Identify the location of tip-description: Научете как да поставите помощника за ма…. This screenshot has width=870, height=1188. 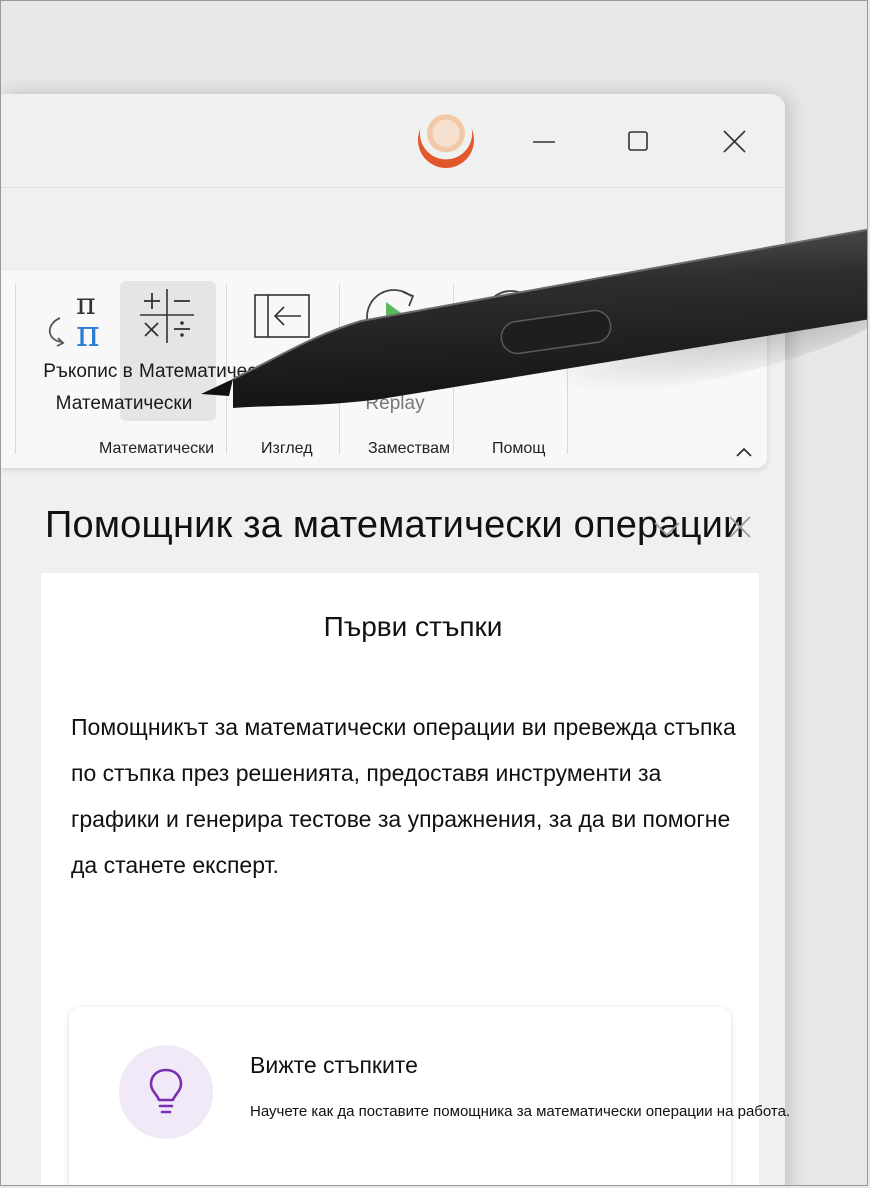
(520, 1111).